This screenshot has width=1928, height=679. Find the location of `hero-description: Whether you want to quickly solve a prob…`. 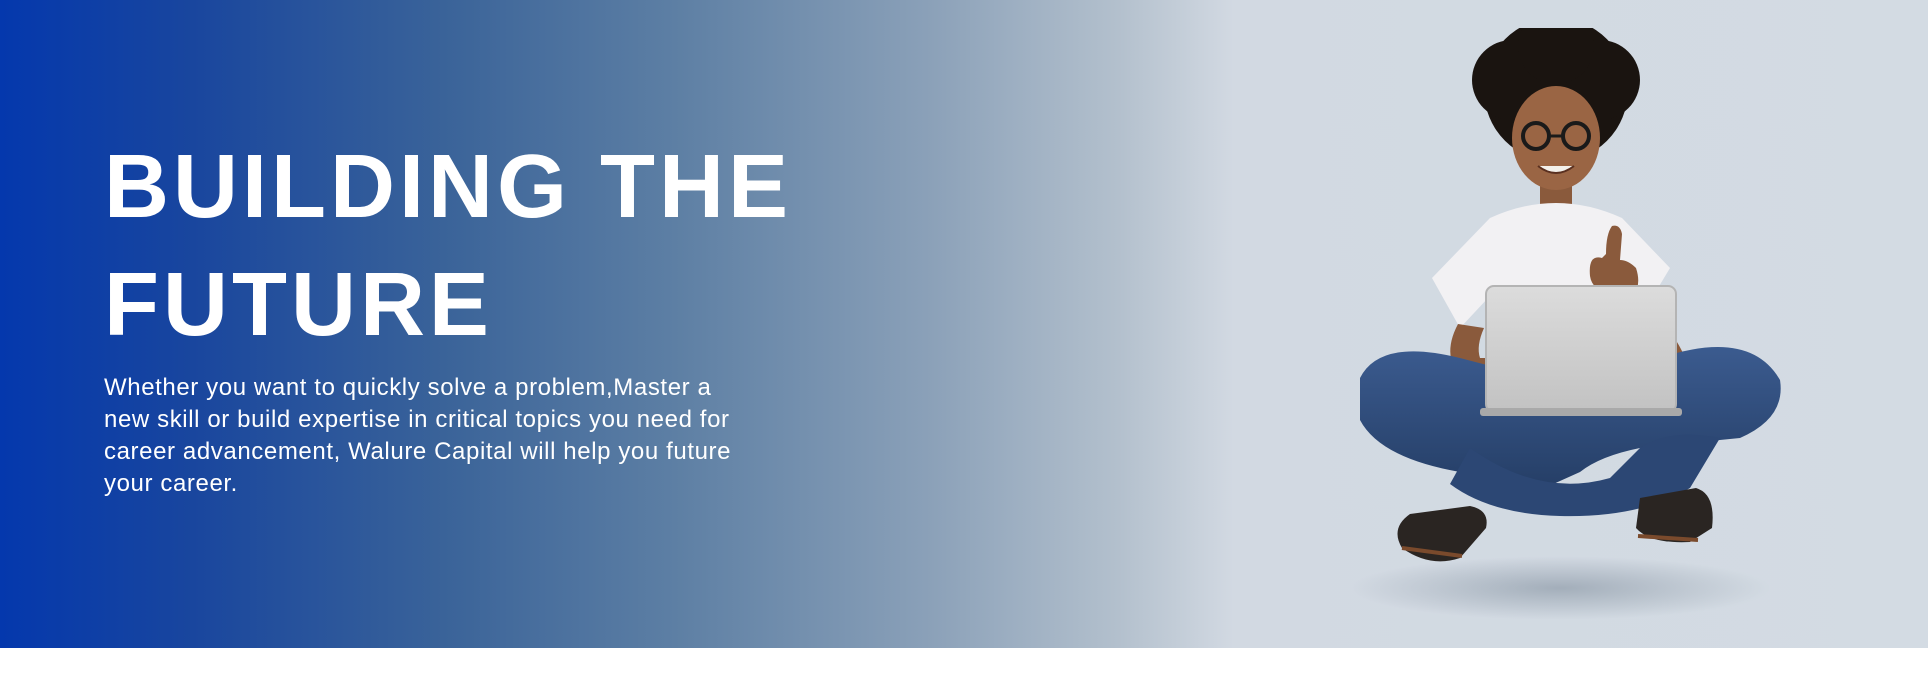

hero-description: Whether you want to quickly solve a prob… is located at coordinates (418, 435).